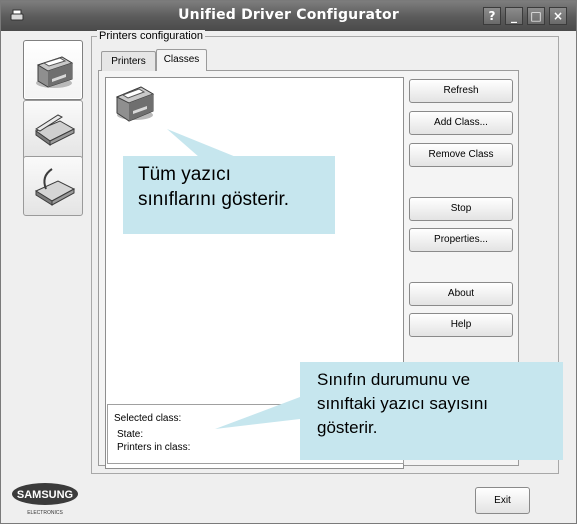 The width and height of the screenshot is (577, 524). Describe the element at coordinates (148, 418) in the screenshot. I see `selected-class-label: Selected class:` at that location.